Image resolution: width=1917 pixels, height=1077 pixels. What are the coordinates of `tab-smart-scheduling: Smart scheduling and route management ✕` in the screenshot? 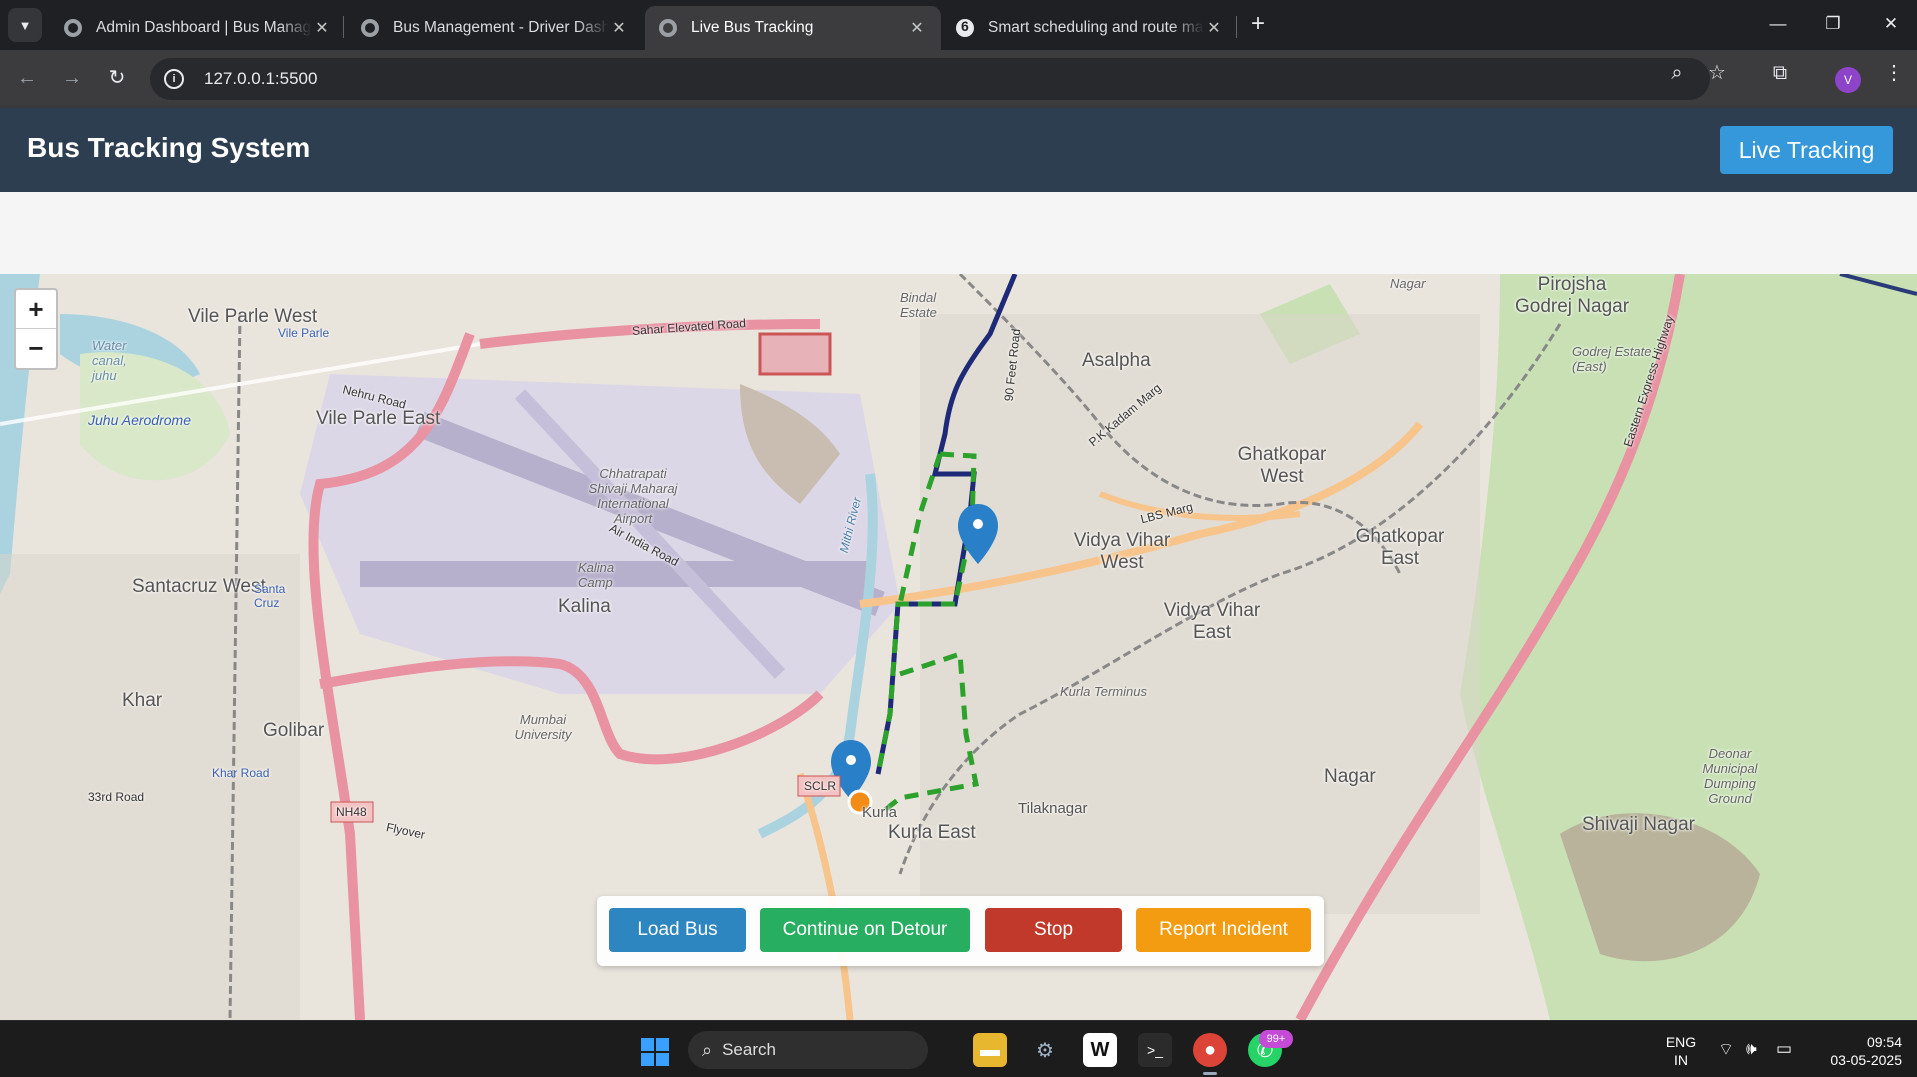 It's located at (1090, 28).